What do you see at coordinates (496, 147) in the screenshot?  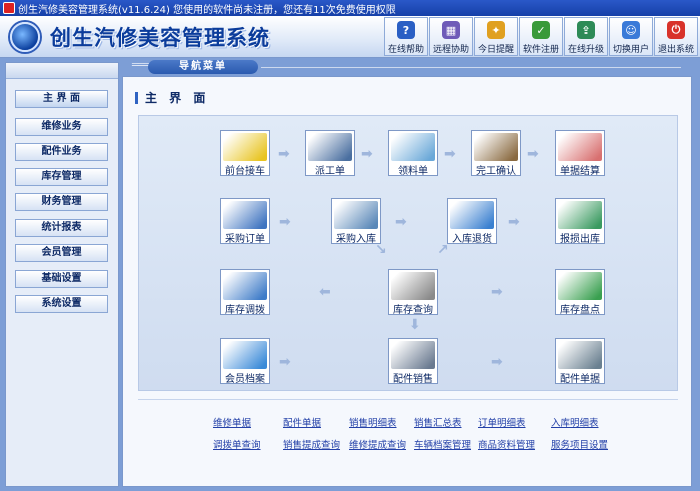 I see `completion-icon` at bounding box center [496, 147].